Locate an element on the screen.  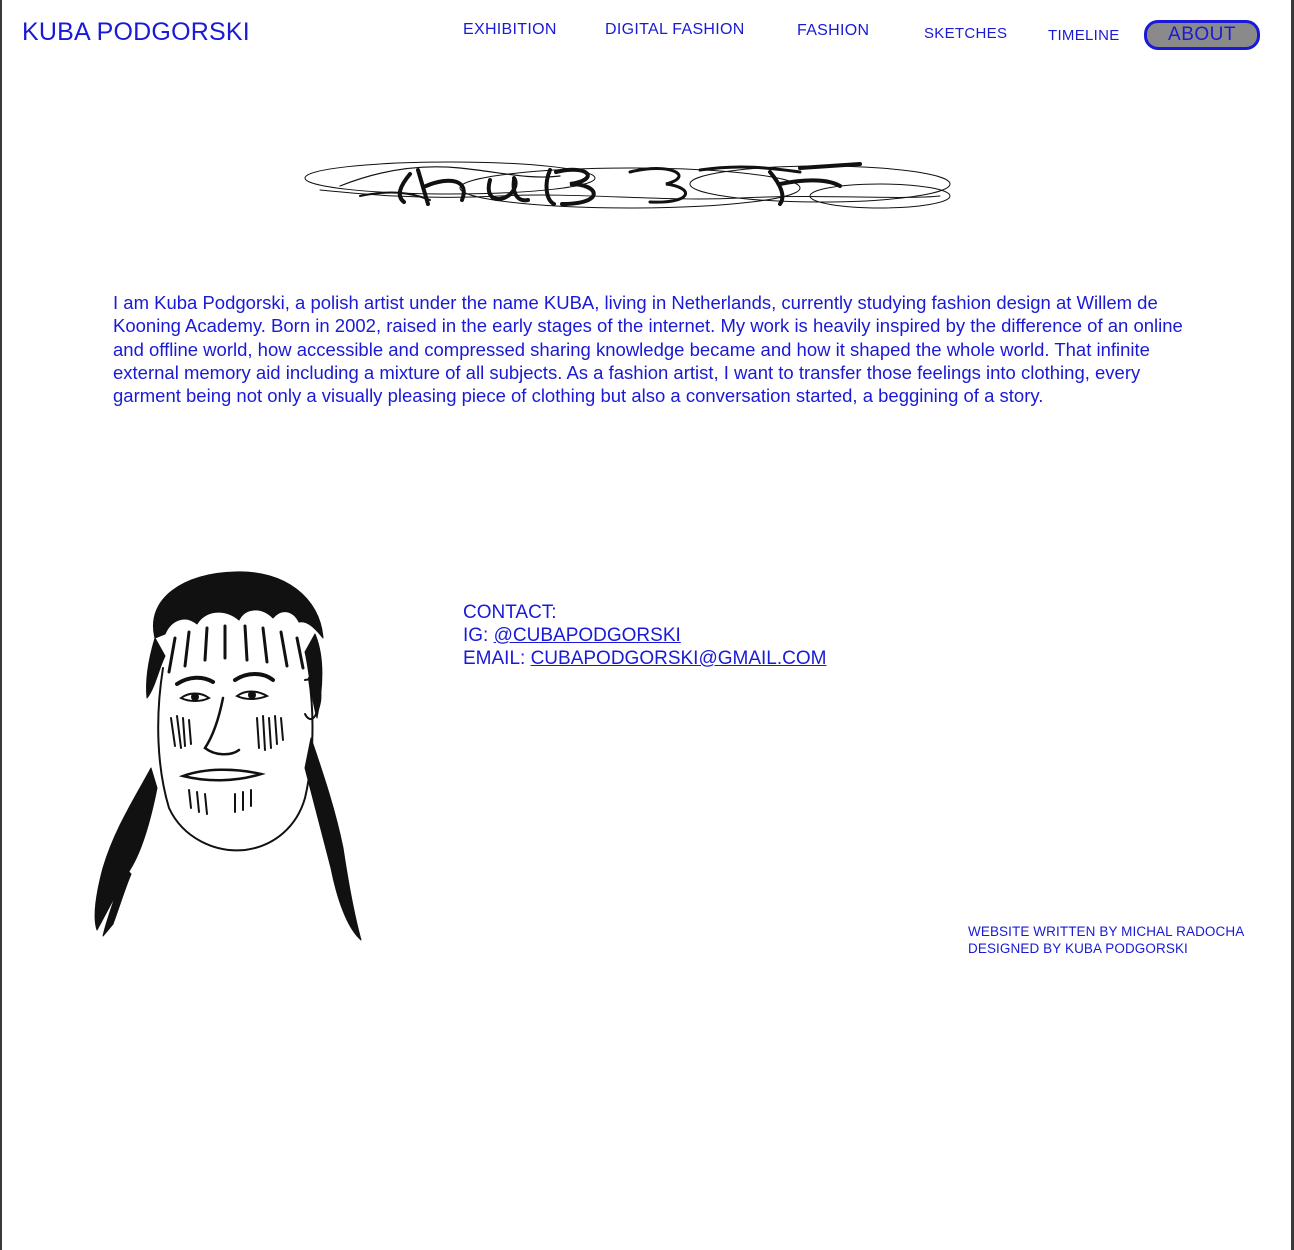
contact-heading: CONTACT: is located at coordinates (510, 612).